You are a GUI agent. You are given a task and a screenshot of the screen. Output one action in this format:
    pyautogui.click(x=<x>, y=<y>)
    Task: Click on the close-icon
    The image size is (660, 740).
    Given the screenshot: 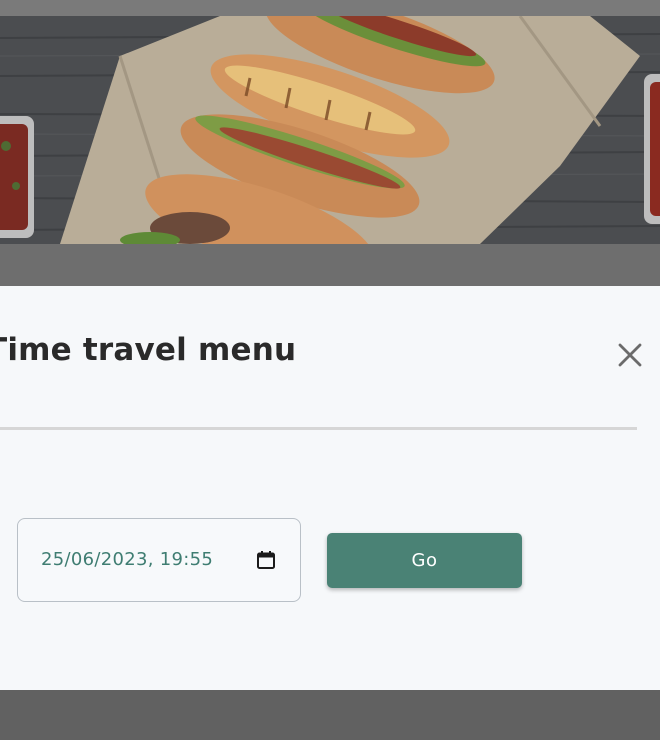 What is the action you would take?
    pyautogui.click(x=630, y=355)
    